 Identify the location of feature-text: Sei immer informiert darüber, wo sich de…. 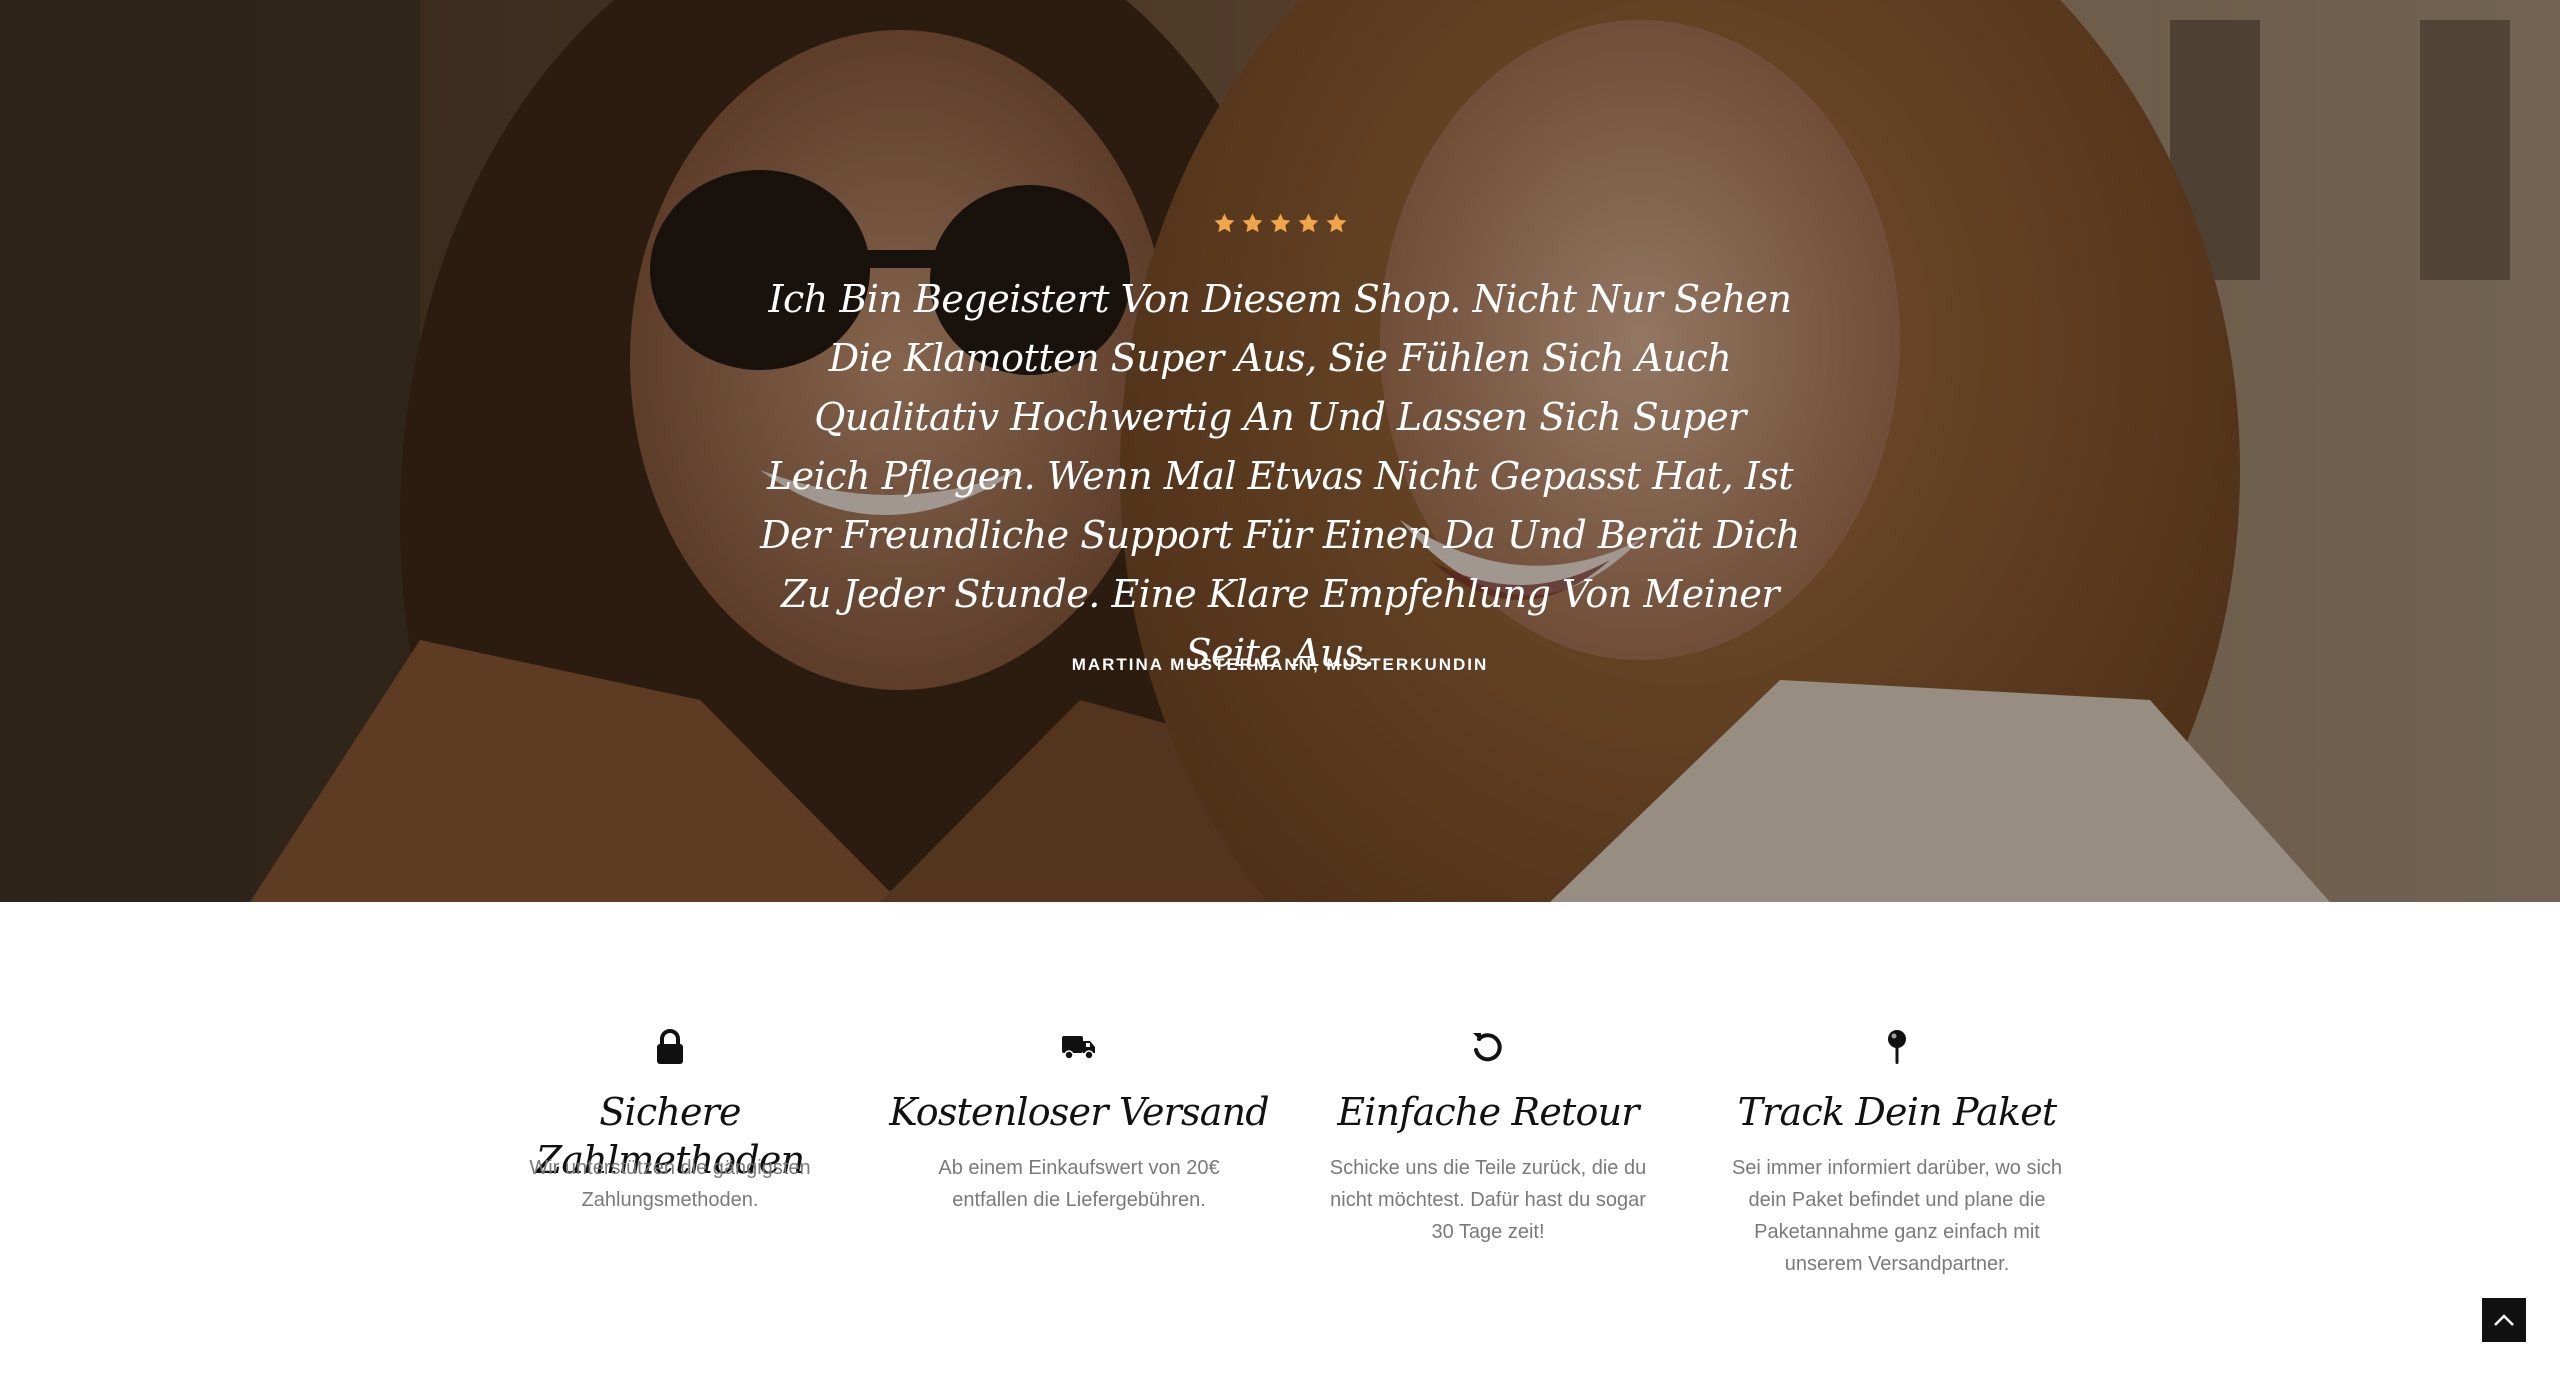
(1897, 1216).